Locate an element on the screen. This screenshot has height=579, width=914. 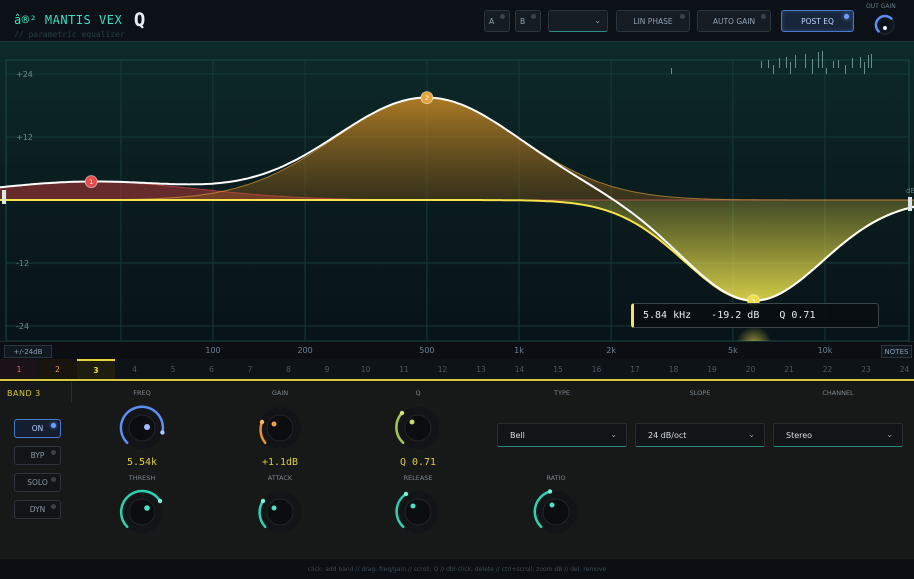
right-edge-handle is located at coordinates (910, 204).